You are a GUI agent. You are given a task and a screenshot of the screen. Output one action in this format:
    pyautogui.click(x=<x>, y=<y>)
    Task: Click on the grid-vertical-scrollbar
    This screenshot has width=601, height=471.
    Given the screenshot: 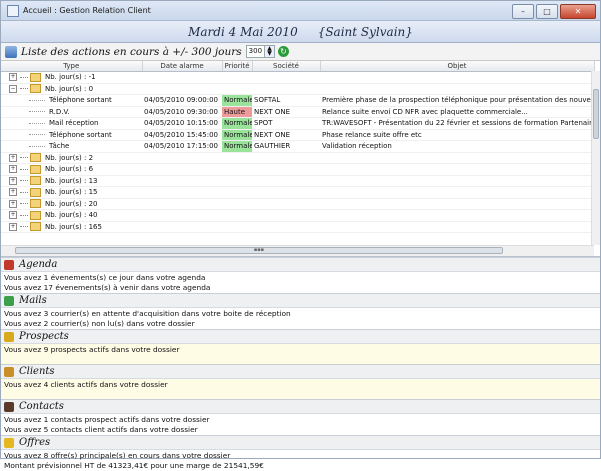 What is the action you would take?
    pyautogui.click(x=595, y=158)
    